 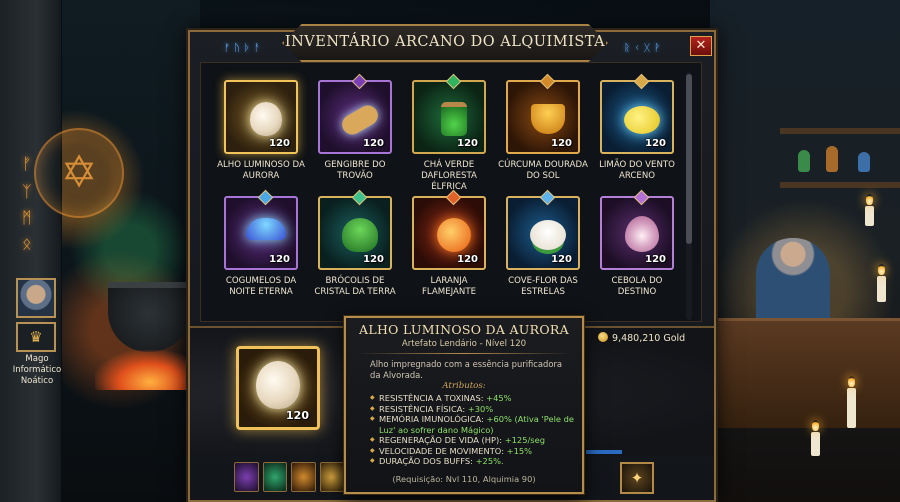 I want to click on gold-amount: 9,480,210 Gold, so click(x=649, y=338).